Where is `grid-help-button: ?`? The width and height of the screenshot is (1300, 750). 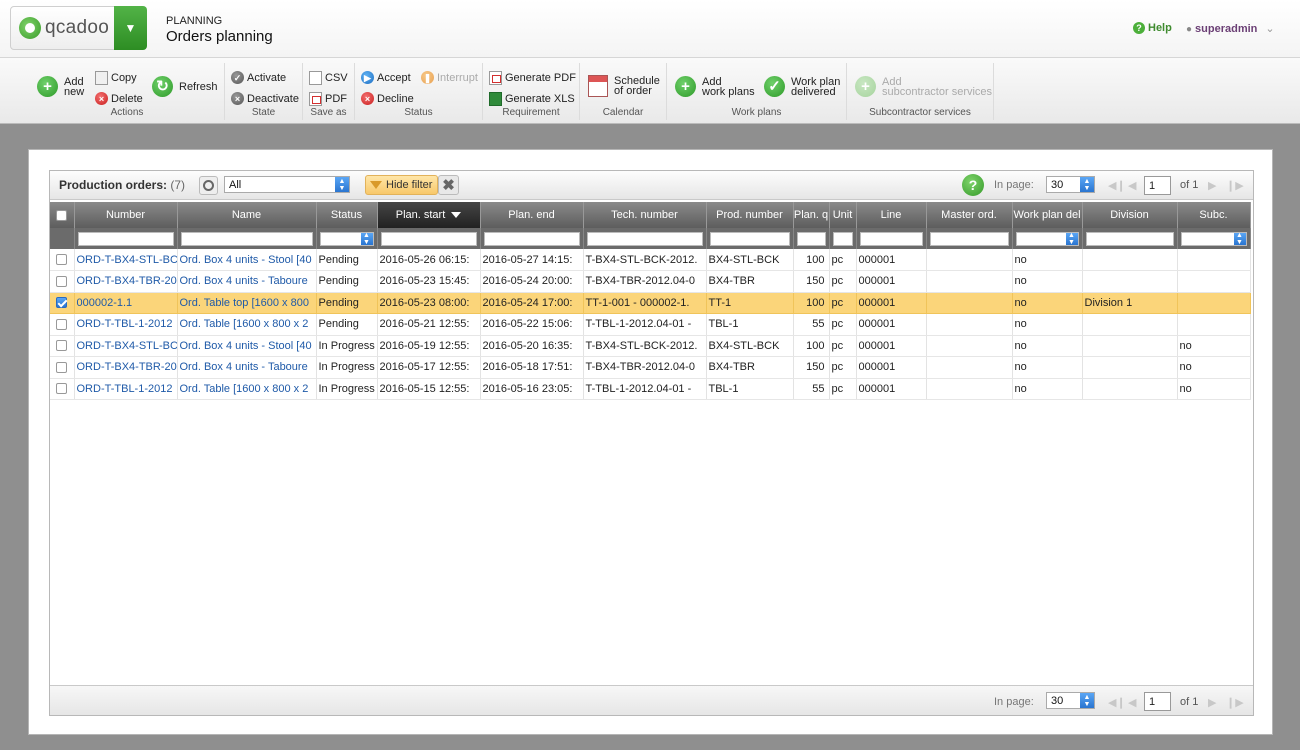 grid-help-button: ? is located at coordinates (973, 185).